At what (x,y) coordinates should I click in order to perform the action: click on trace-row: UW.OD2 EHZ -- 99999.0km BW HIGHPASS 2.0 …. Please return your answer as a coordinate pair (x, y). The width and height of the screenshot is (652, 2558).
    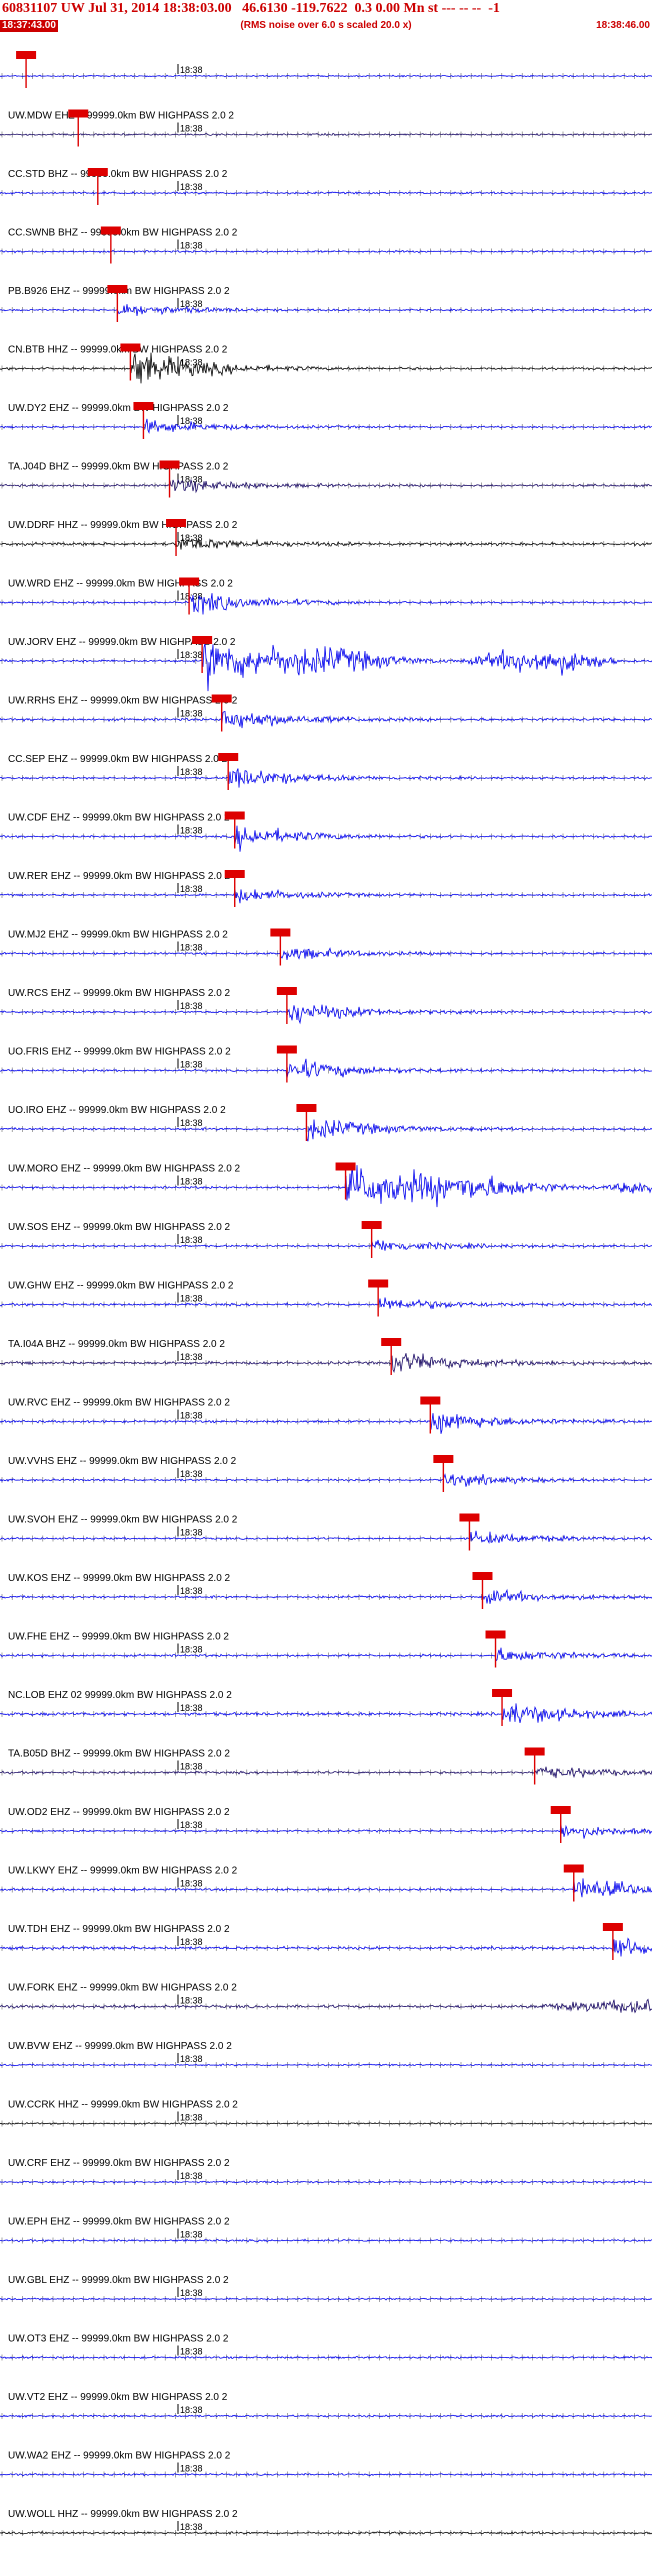
    Looking at the image, I should click on (326, 1824).